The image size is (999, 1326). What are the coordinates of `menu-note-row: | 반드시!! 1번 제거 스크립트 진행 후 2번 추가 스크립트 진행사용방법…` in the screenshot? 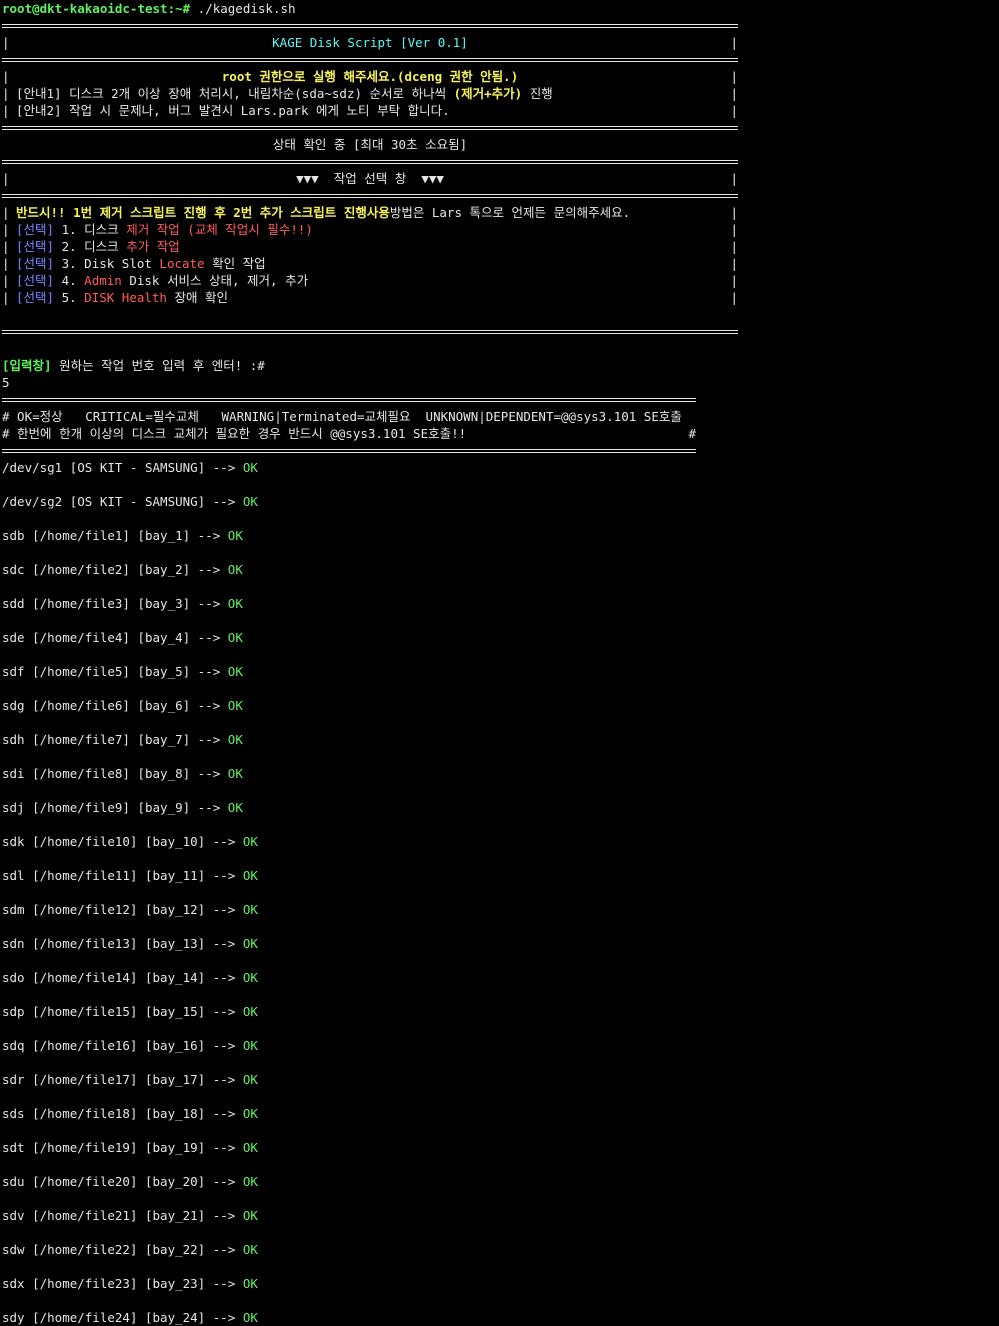 It's located at (370, 212).